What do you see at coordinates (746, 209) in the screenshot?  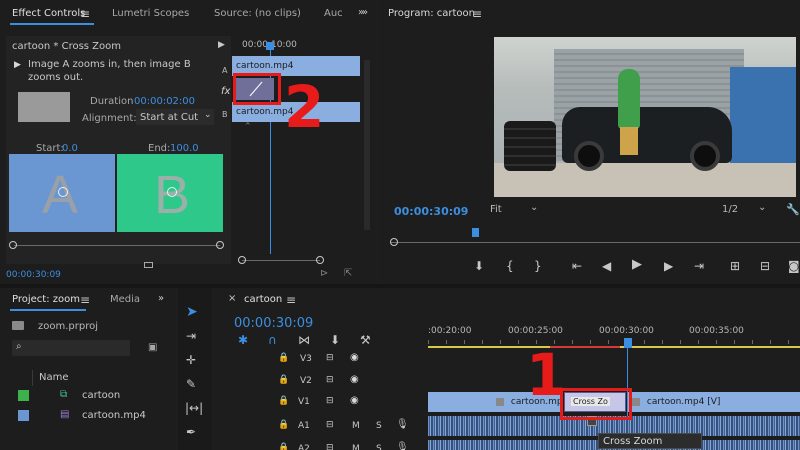 I see `resolution-dropdown: 1/2 ⌄` at bounding box center [746, 209].